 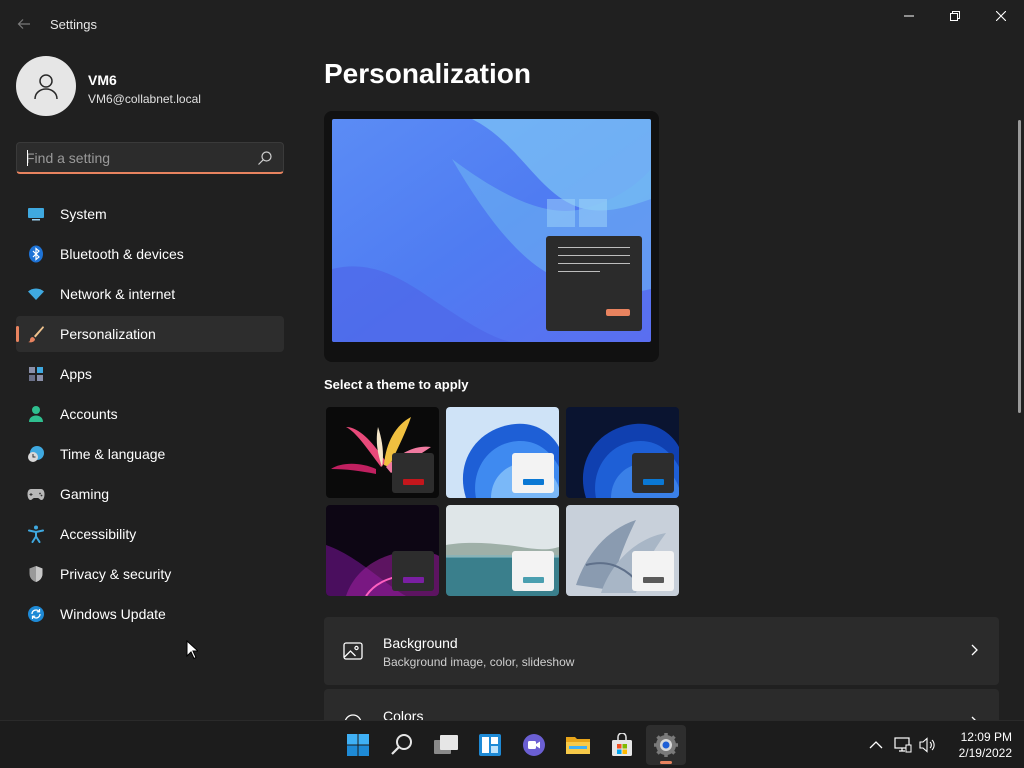 I want to click on text-caret, so click(x=27, y=158).